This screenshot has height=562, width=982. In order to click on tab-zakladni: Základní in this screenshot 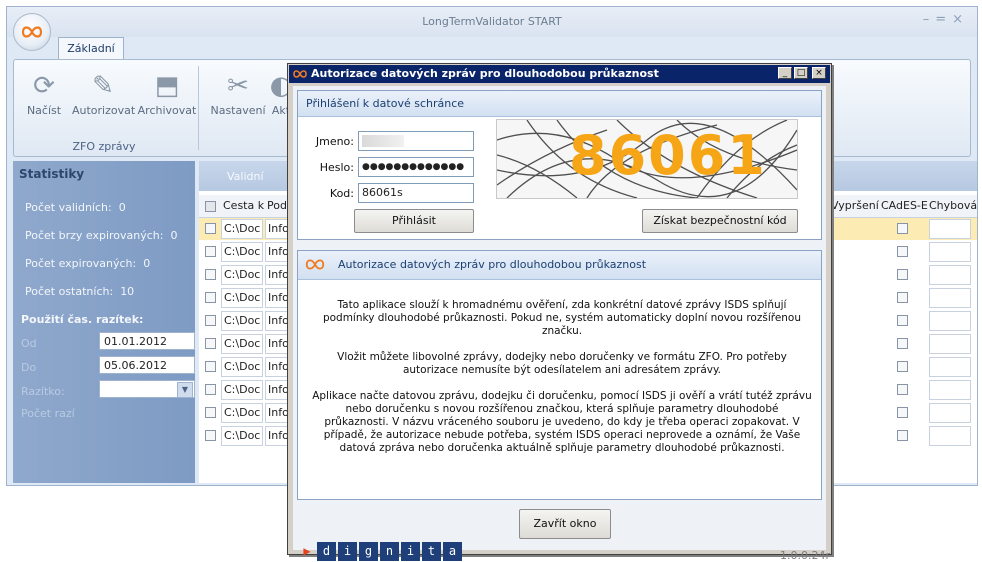, I will do `click(91, 48)`.